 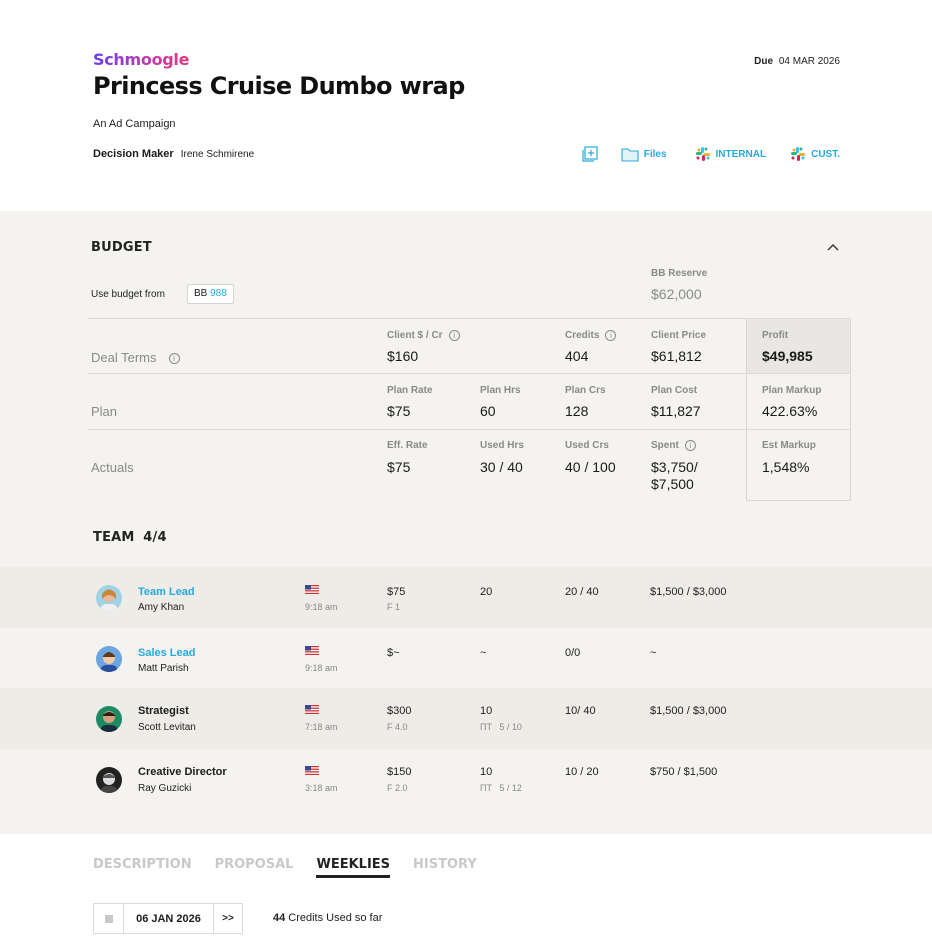 What do you see at coordinates (167, 727) in the screenshot?
I see `member-name: Scott Levitan` at bounding box center [167, 727].